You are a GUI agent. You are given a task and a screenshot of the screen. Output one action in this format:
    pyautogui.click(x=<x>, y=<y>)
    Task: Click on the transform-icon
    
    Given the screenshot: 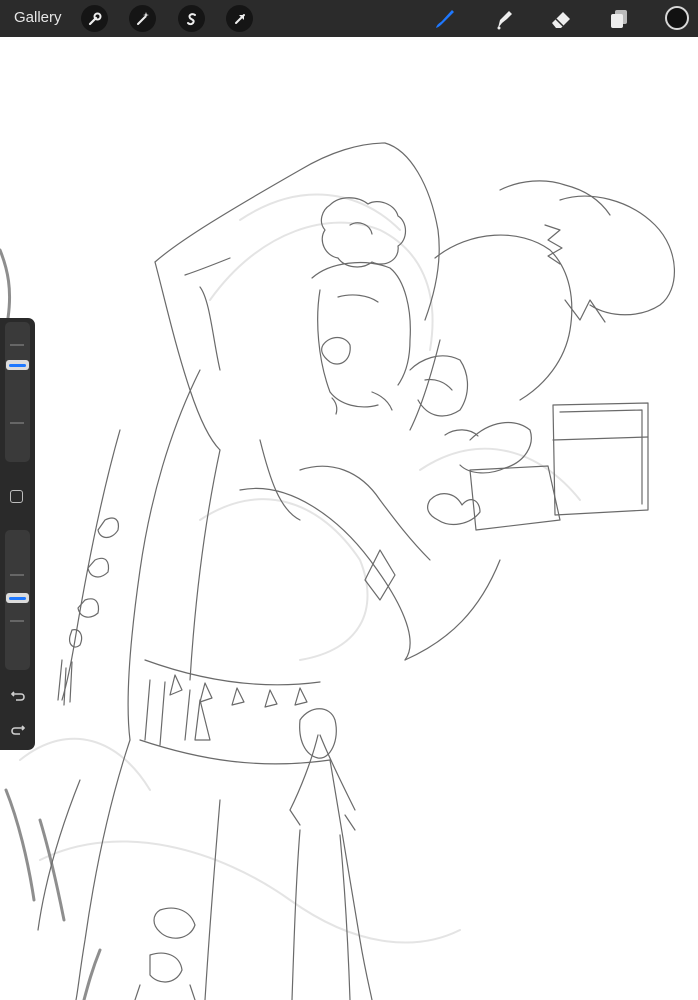 What is the action you would take?
    pyautogui.click(x=239, y=18)
    